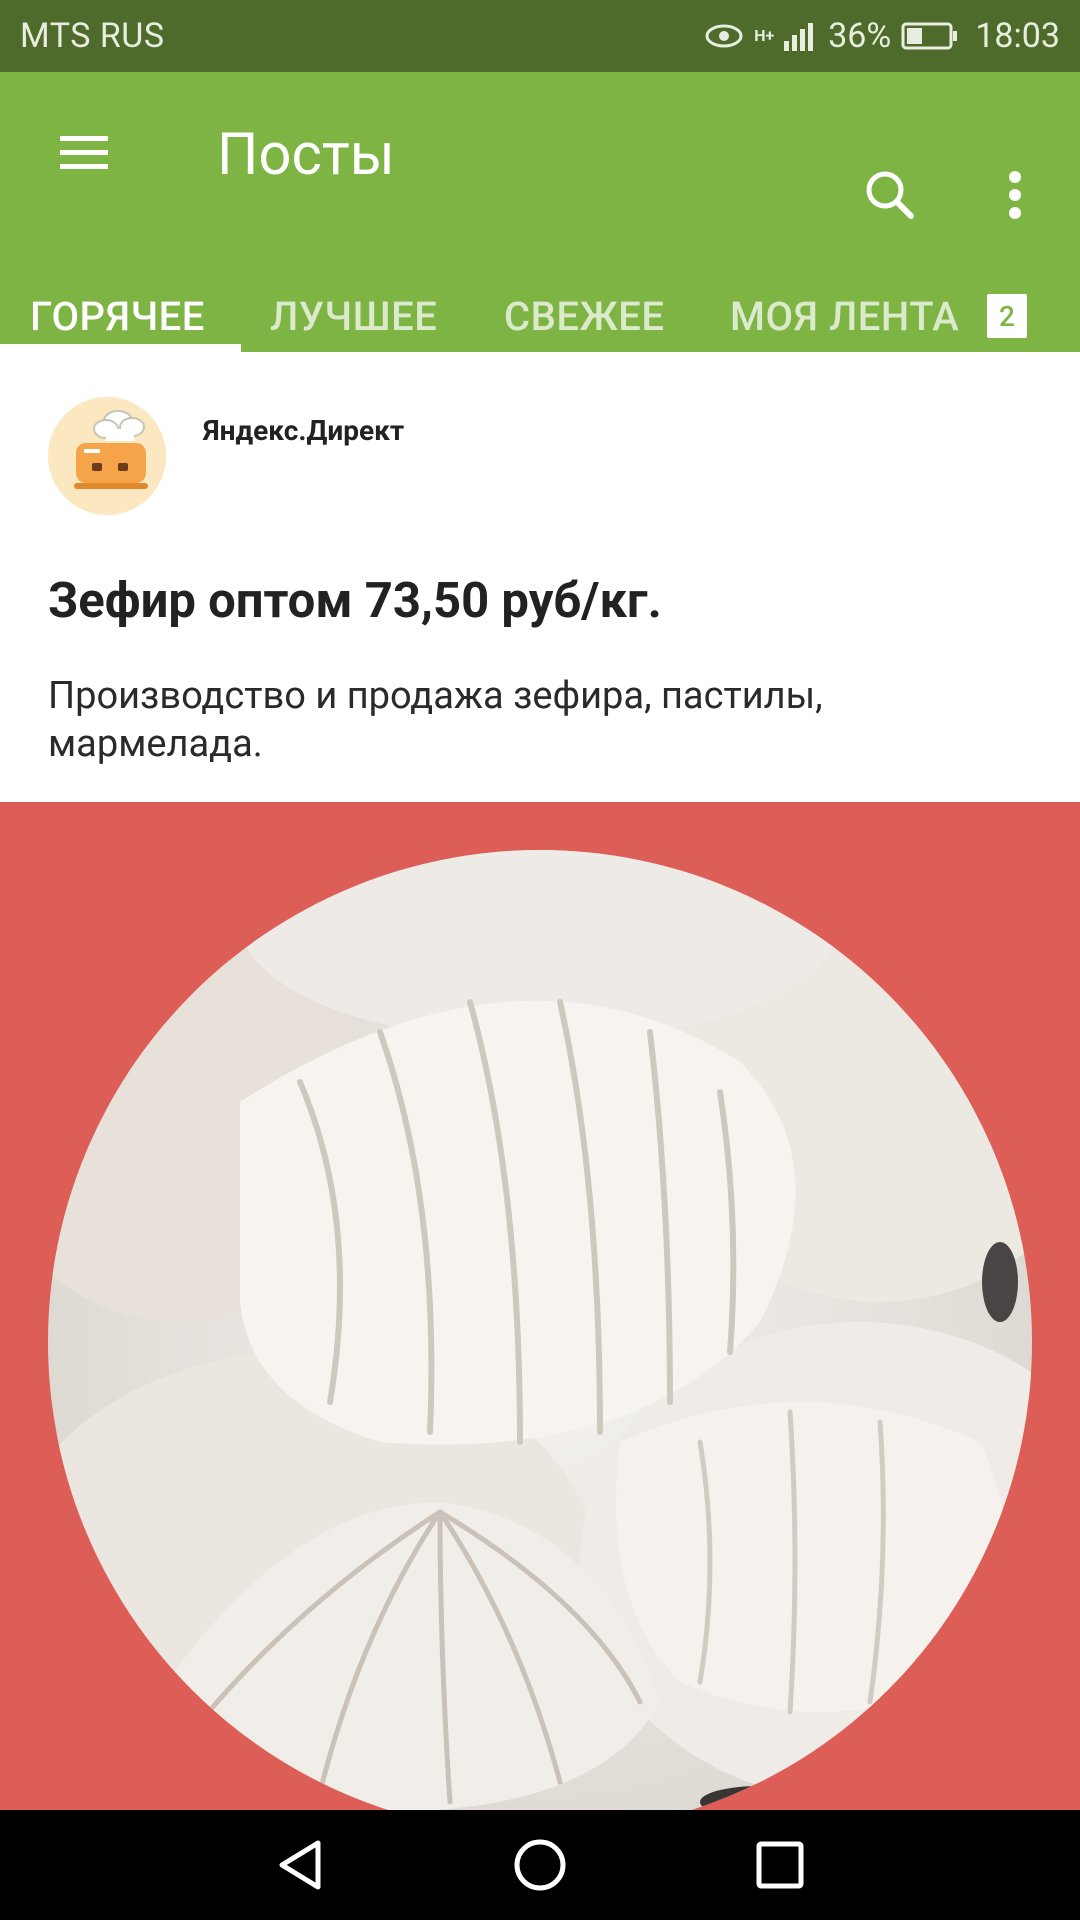 This screenshot has height=1920, width=1080. I want to click on tab-best: ЛУЧШЕЕ, so click(353, 316).